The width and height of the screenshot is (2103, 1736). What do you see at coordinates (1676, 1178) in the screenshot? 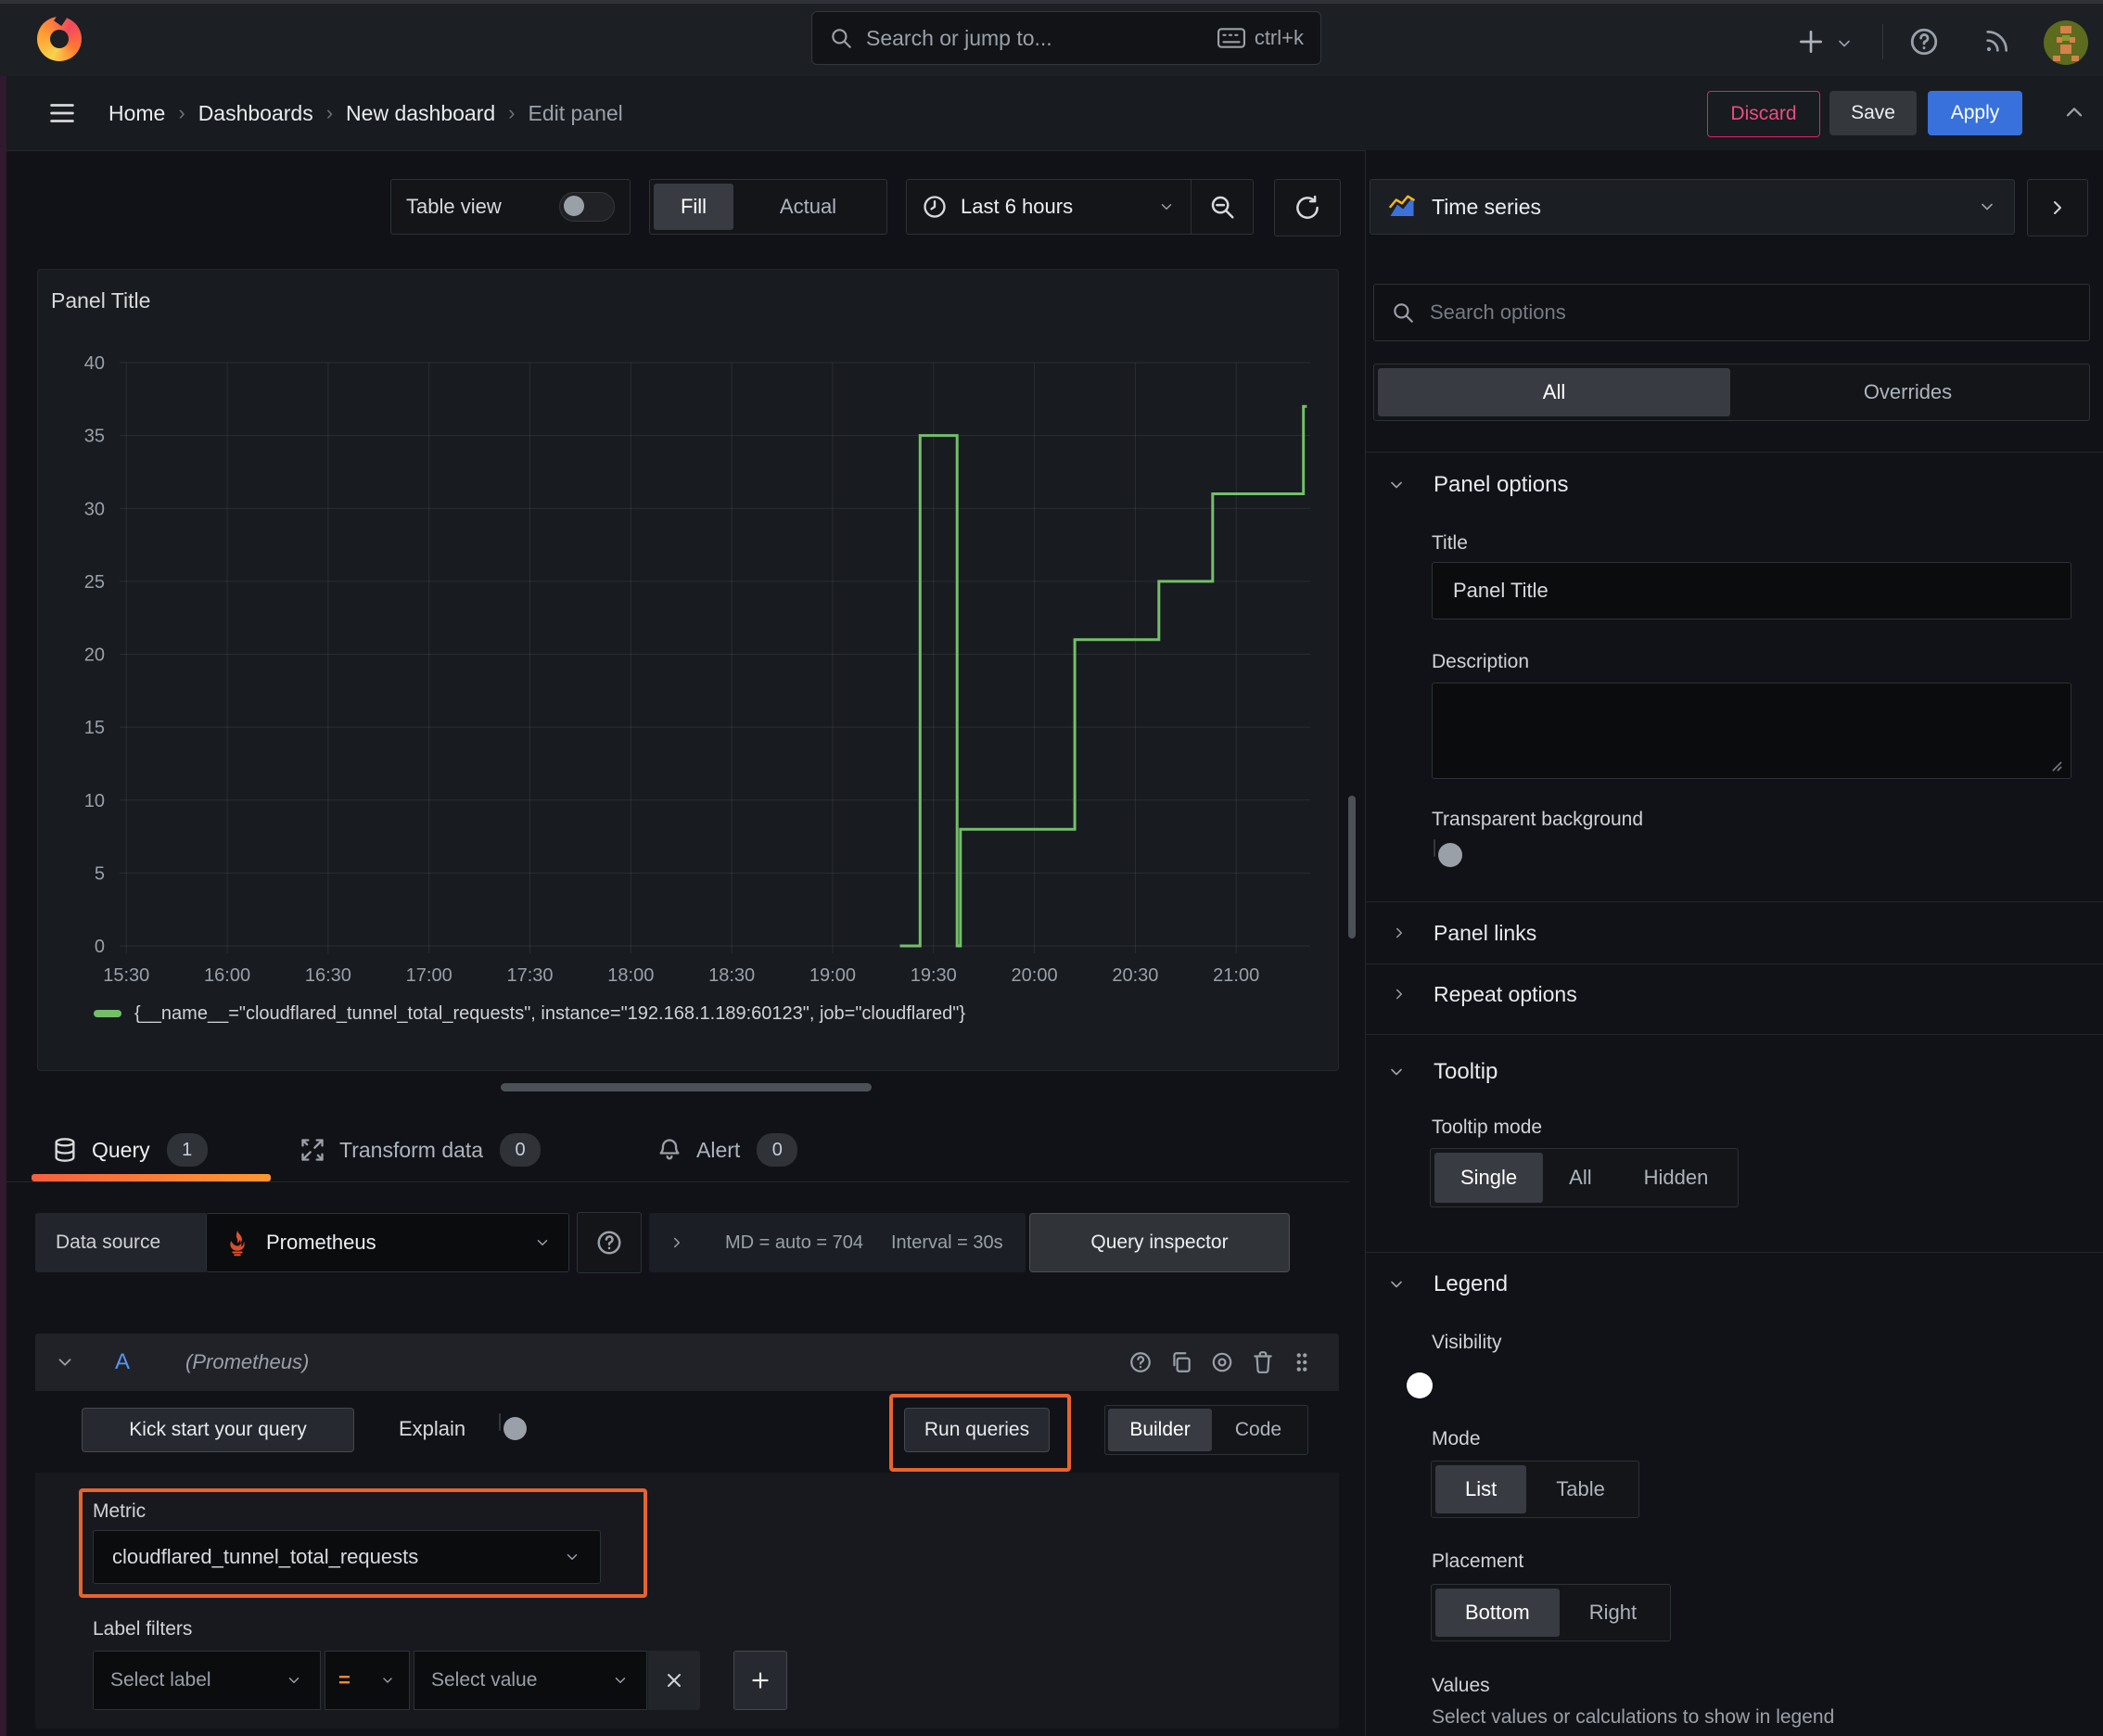
I see `tooltip-mode-hidden: Hidden` at bounding box center [1676, 1178].